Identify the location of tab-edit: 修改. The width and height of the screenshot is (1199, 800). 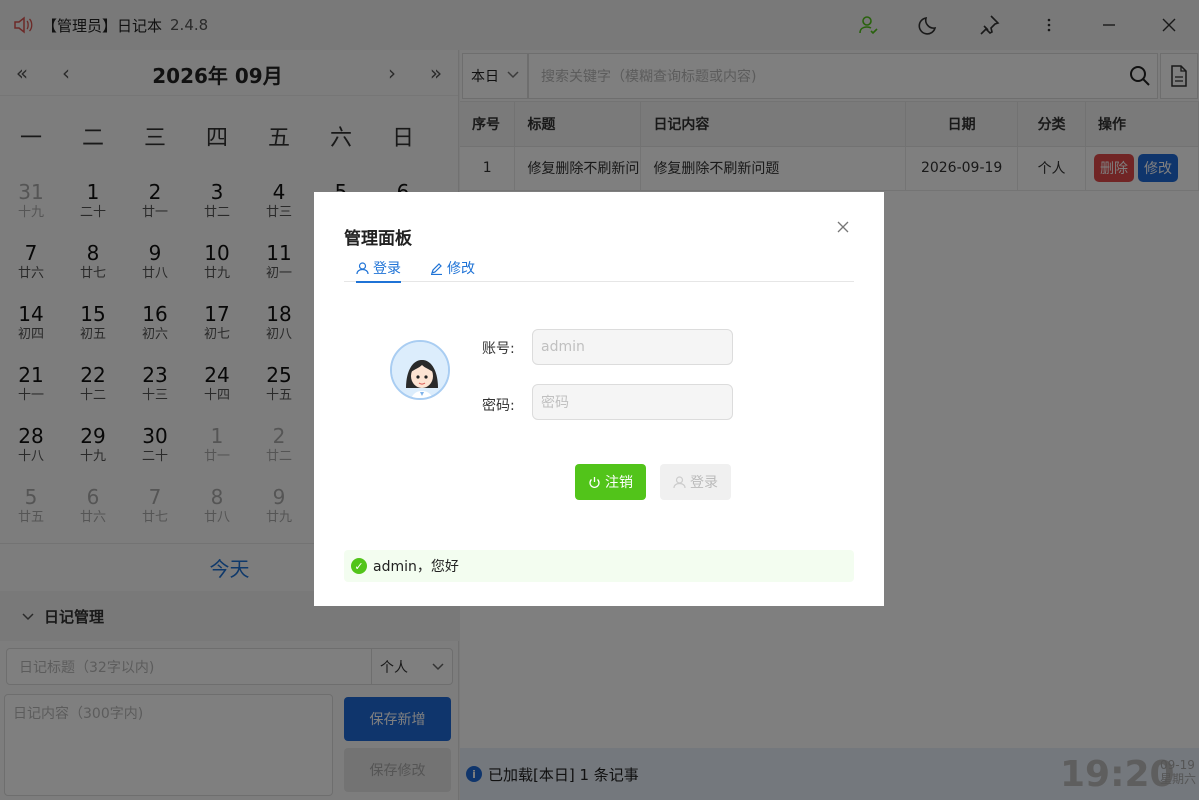
(452, 268).